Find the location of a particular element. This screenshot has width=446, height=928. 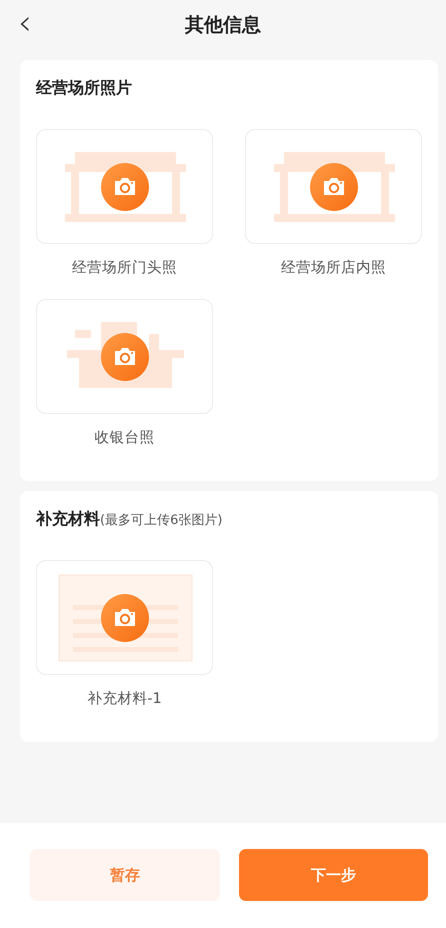

tile-label: 收银台照 is located at coordinates (124, 438).